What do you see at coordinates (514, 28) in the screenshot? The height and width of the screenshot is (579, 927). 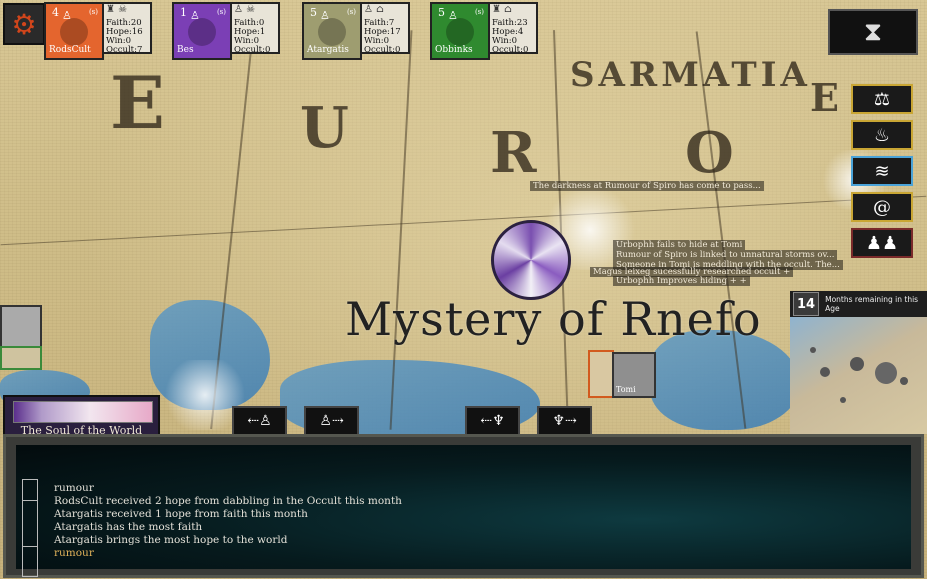 I see `player-stats: ♜ ⌂ Faith:23 Hope:4 Win:0 Occult:0` at bounding box center [514, 28].